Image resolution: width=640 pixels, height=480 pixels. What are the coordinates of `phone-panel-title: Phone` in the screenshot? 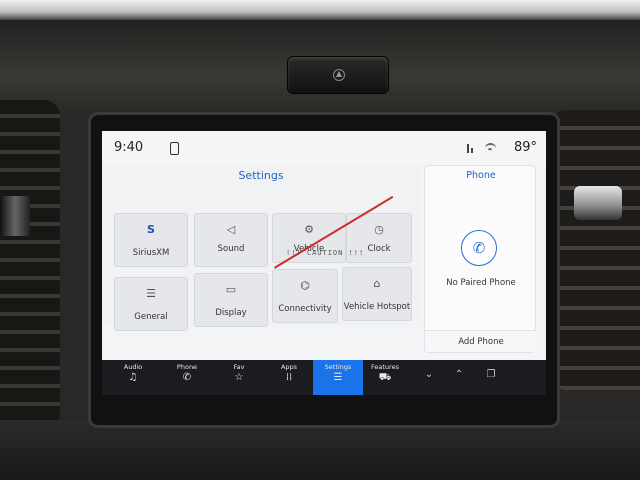 It's located at (481, 175).